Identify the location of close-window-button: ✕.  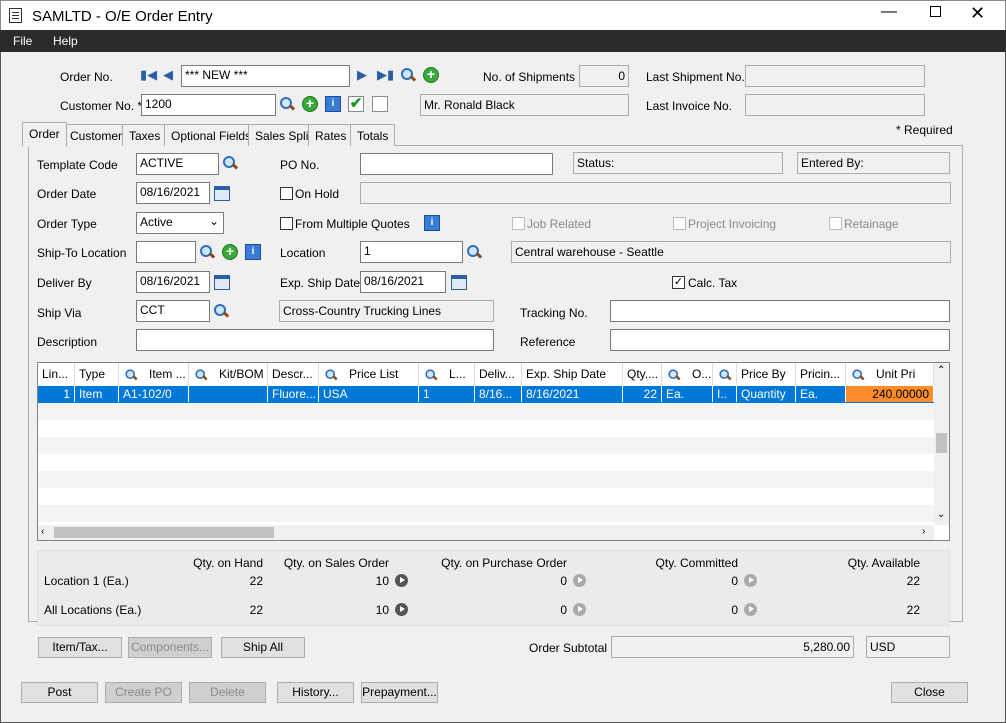
(977, 13).